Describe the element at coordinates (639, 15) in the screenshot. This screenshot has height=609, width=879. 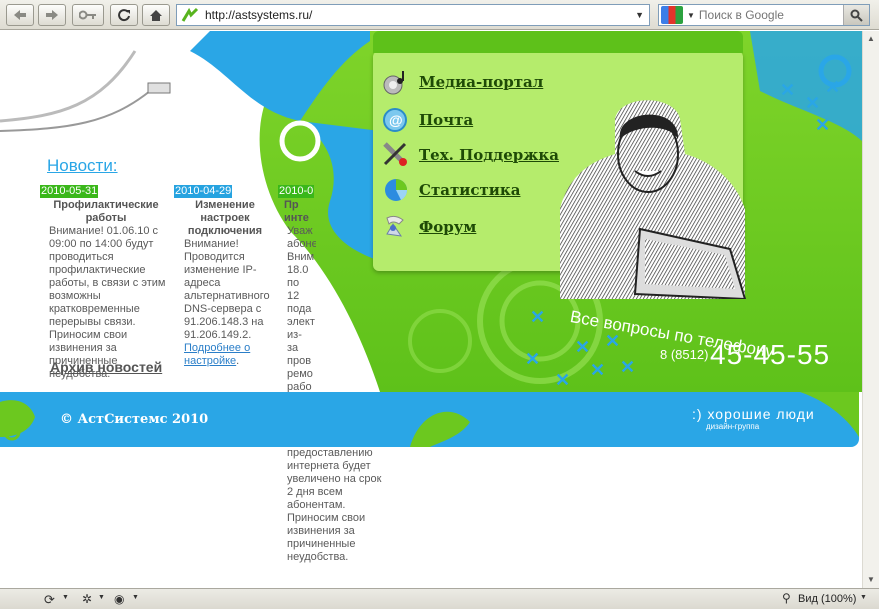
I see `dropdown-icon: ▼` at that location.